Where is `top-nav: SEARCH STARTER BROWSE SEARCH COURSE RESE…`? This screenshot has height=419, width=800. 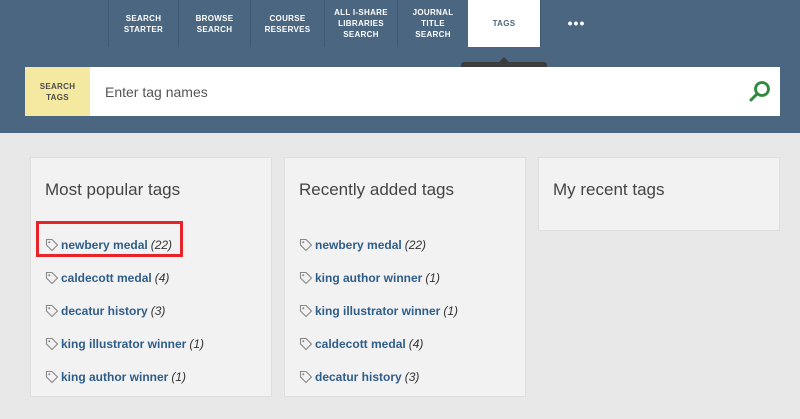 top-nav: SEARCH STARTER BROWSE SEARCH COURSE RESE… is located at coordinates (400, 23).